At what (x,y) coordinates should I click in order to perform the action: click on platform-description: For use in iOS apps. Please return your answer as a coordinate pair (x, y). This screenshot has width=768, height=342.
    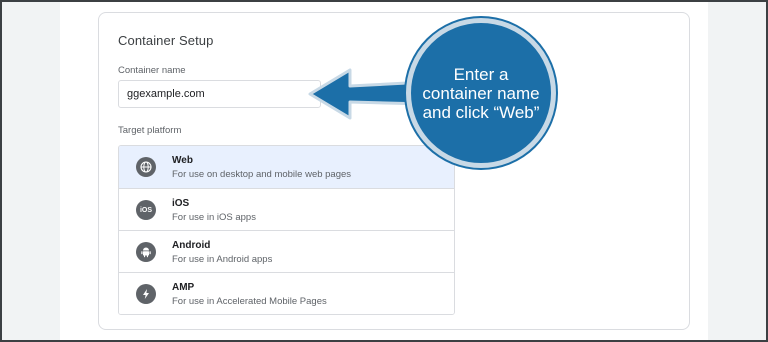
    Looking at the image, I should click on (214, 217).